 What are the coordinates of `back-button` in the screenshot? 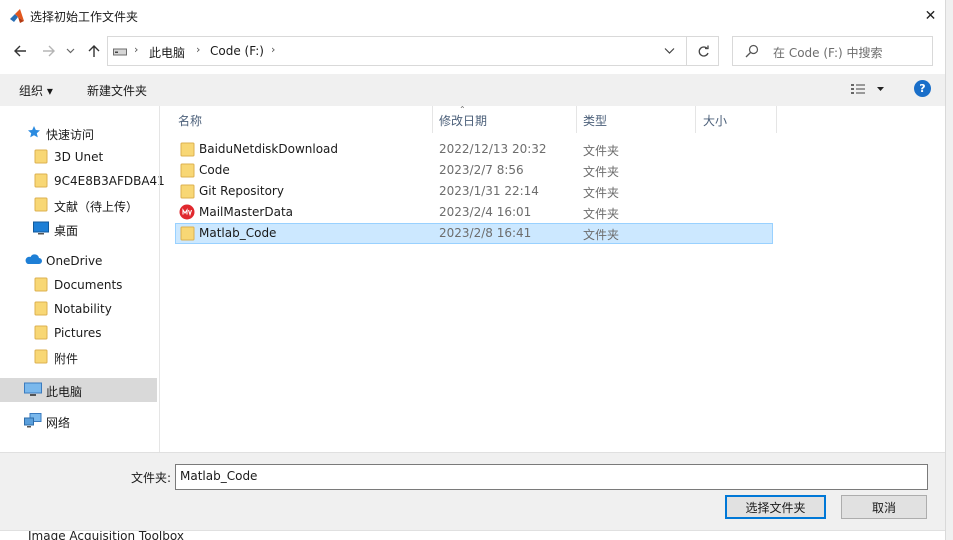 It's located at (20, 51).